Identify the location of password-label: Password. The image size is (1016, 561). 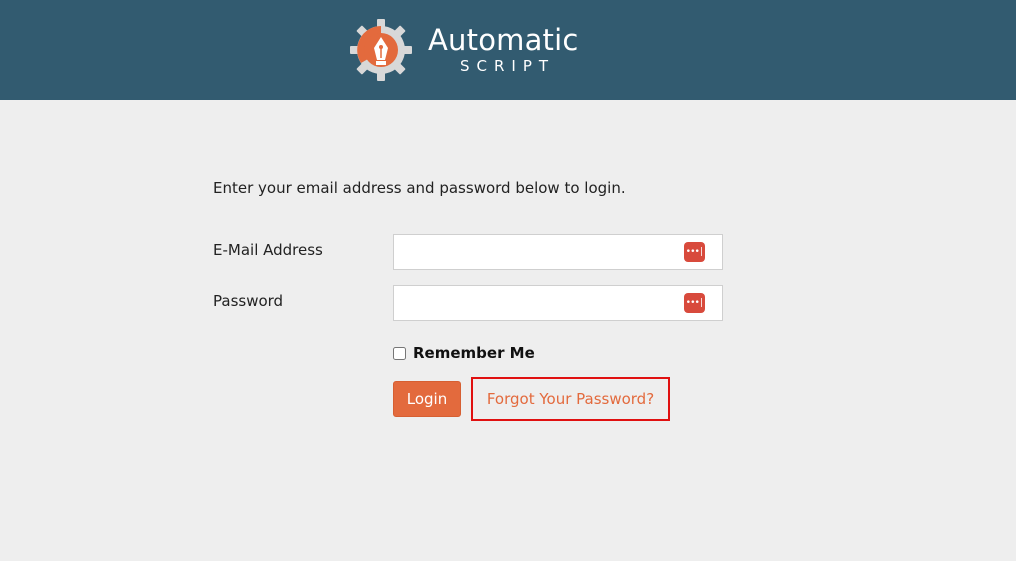
(248, 301).